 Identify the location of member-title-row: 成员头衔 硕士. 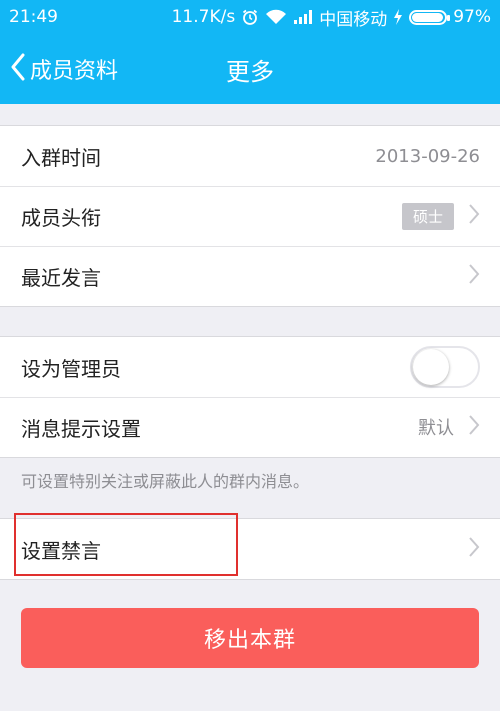
(250, 216).